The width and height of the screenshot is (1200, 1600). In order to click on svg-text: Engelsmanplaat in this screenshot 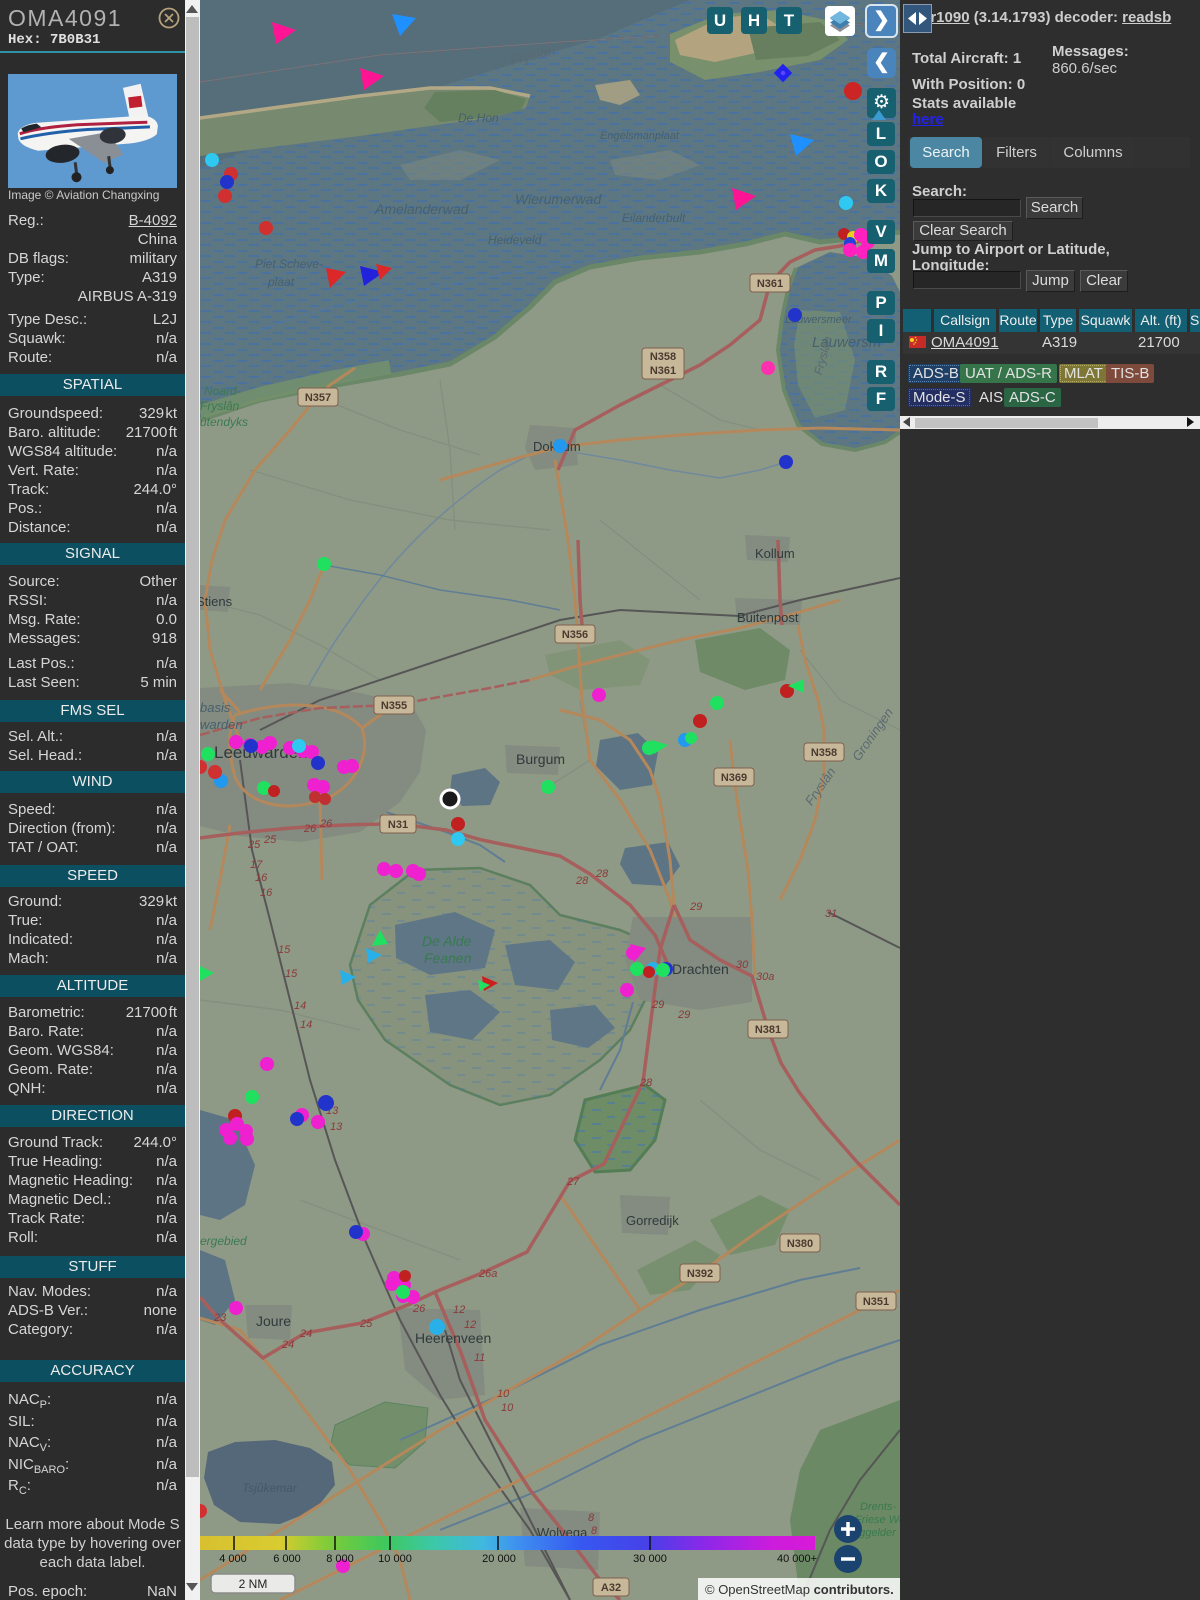, I will do `click(640, 136)`.